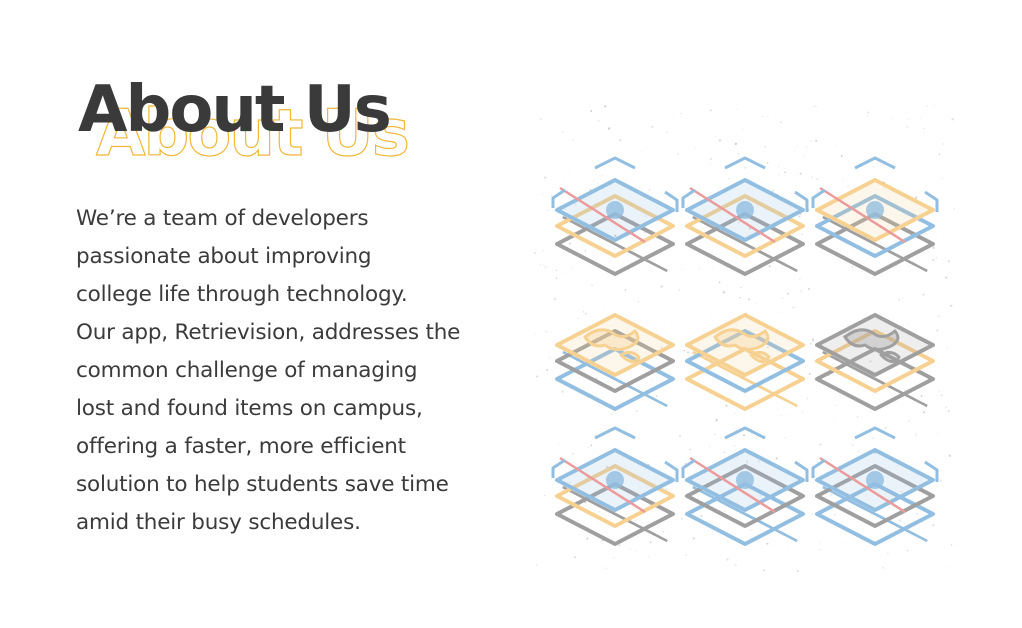  Describe the element at coordinates (222, 218) in the screenshot. I see `paragraph-line: We’re a team of developers` at that location.